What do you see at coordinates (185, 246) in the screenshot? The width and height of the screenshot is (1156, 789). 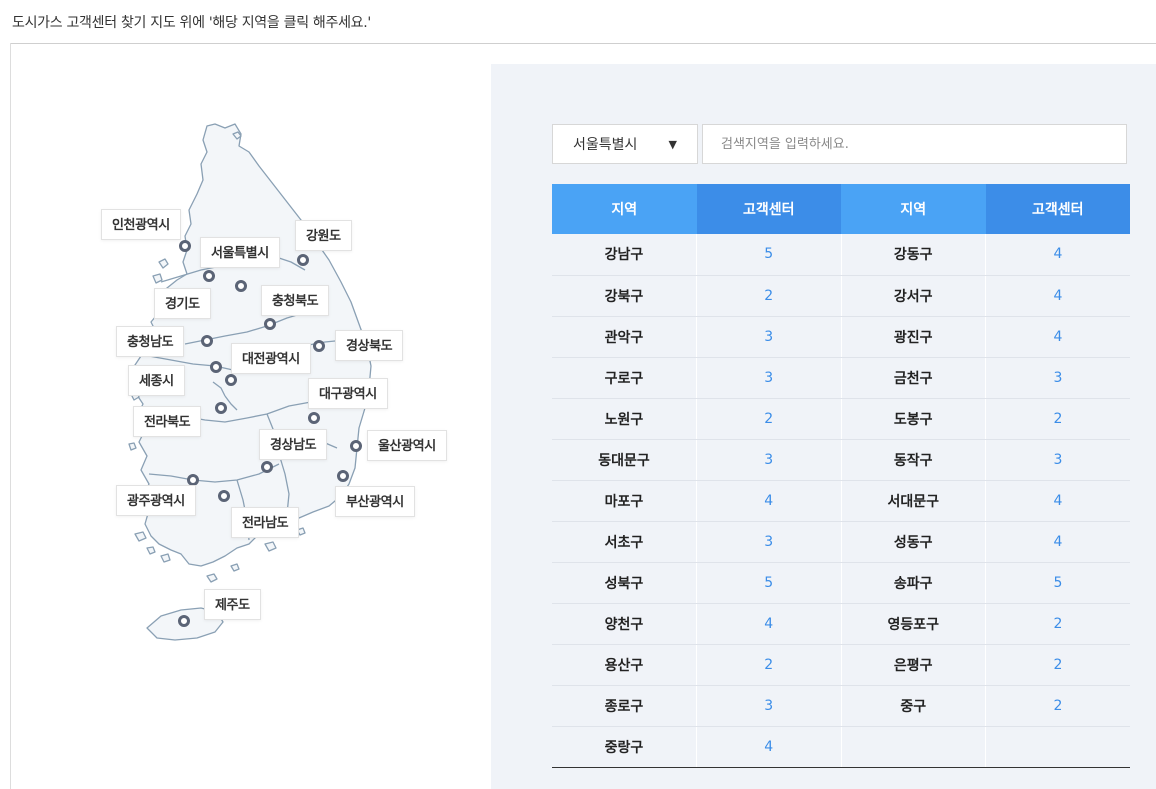 I see `pin-incheon` at bounding box center [185, 246].